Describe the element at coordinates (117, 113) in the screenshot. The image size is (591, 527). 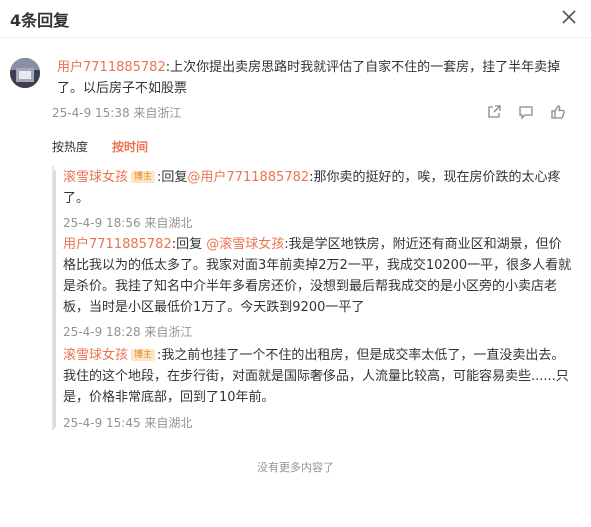
I see `comment-meta: 25-4-9 15:38 来自浙江` at that location.